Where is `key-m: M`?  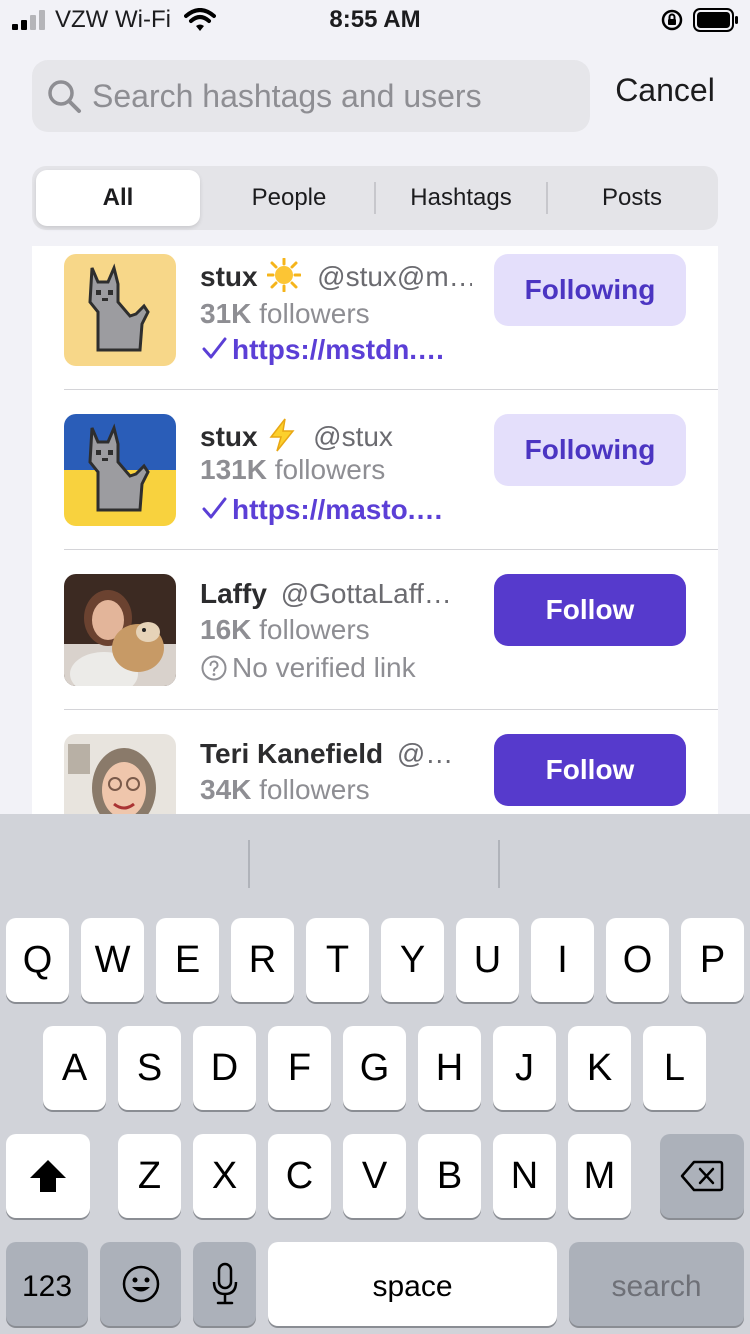
key-m: M is located at coordinates (599, 1176).